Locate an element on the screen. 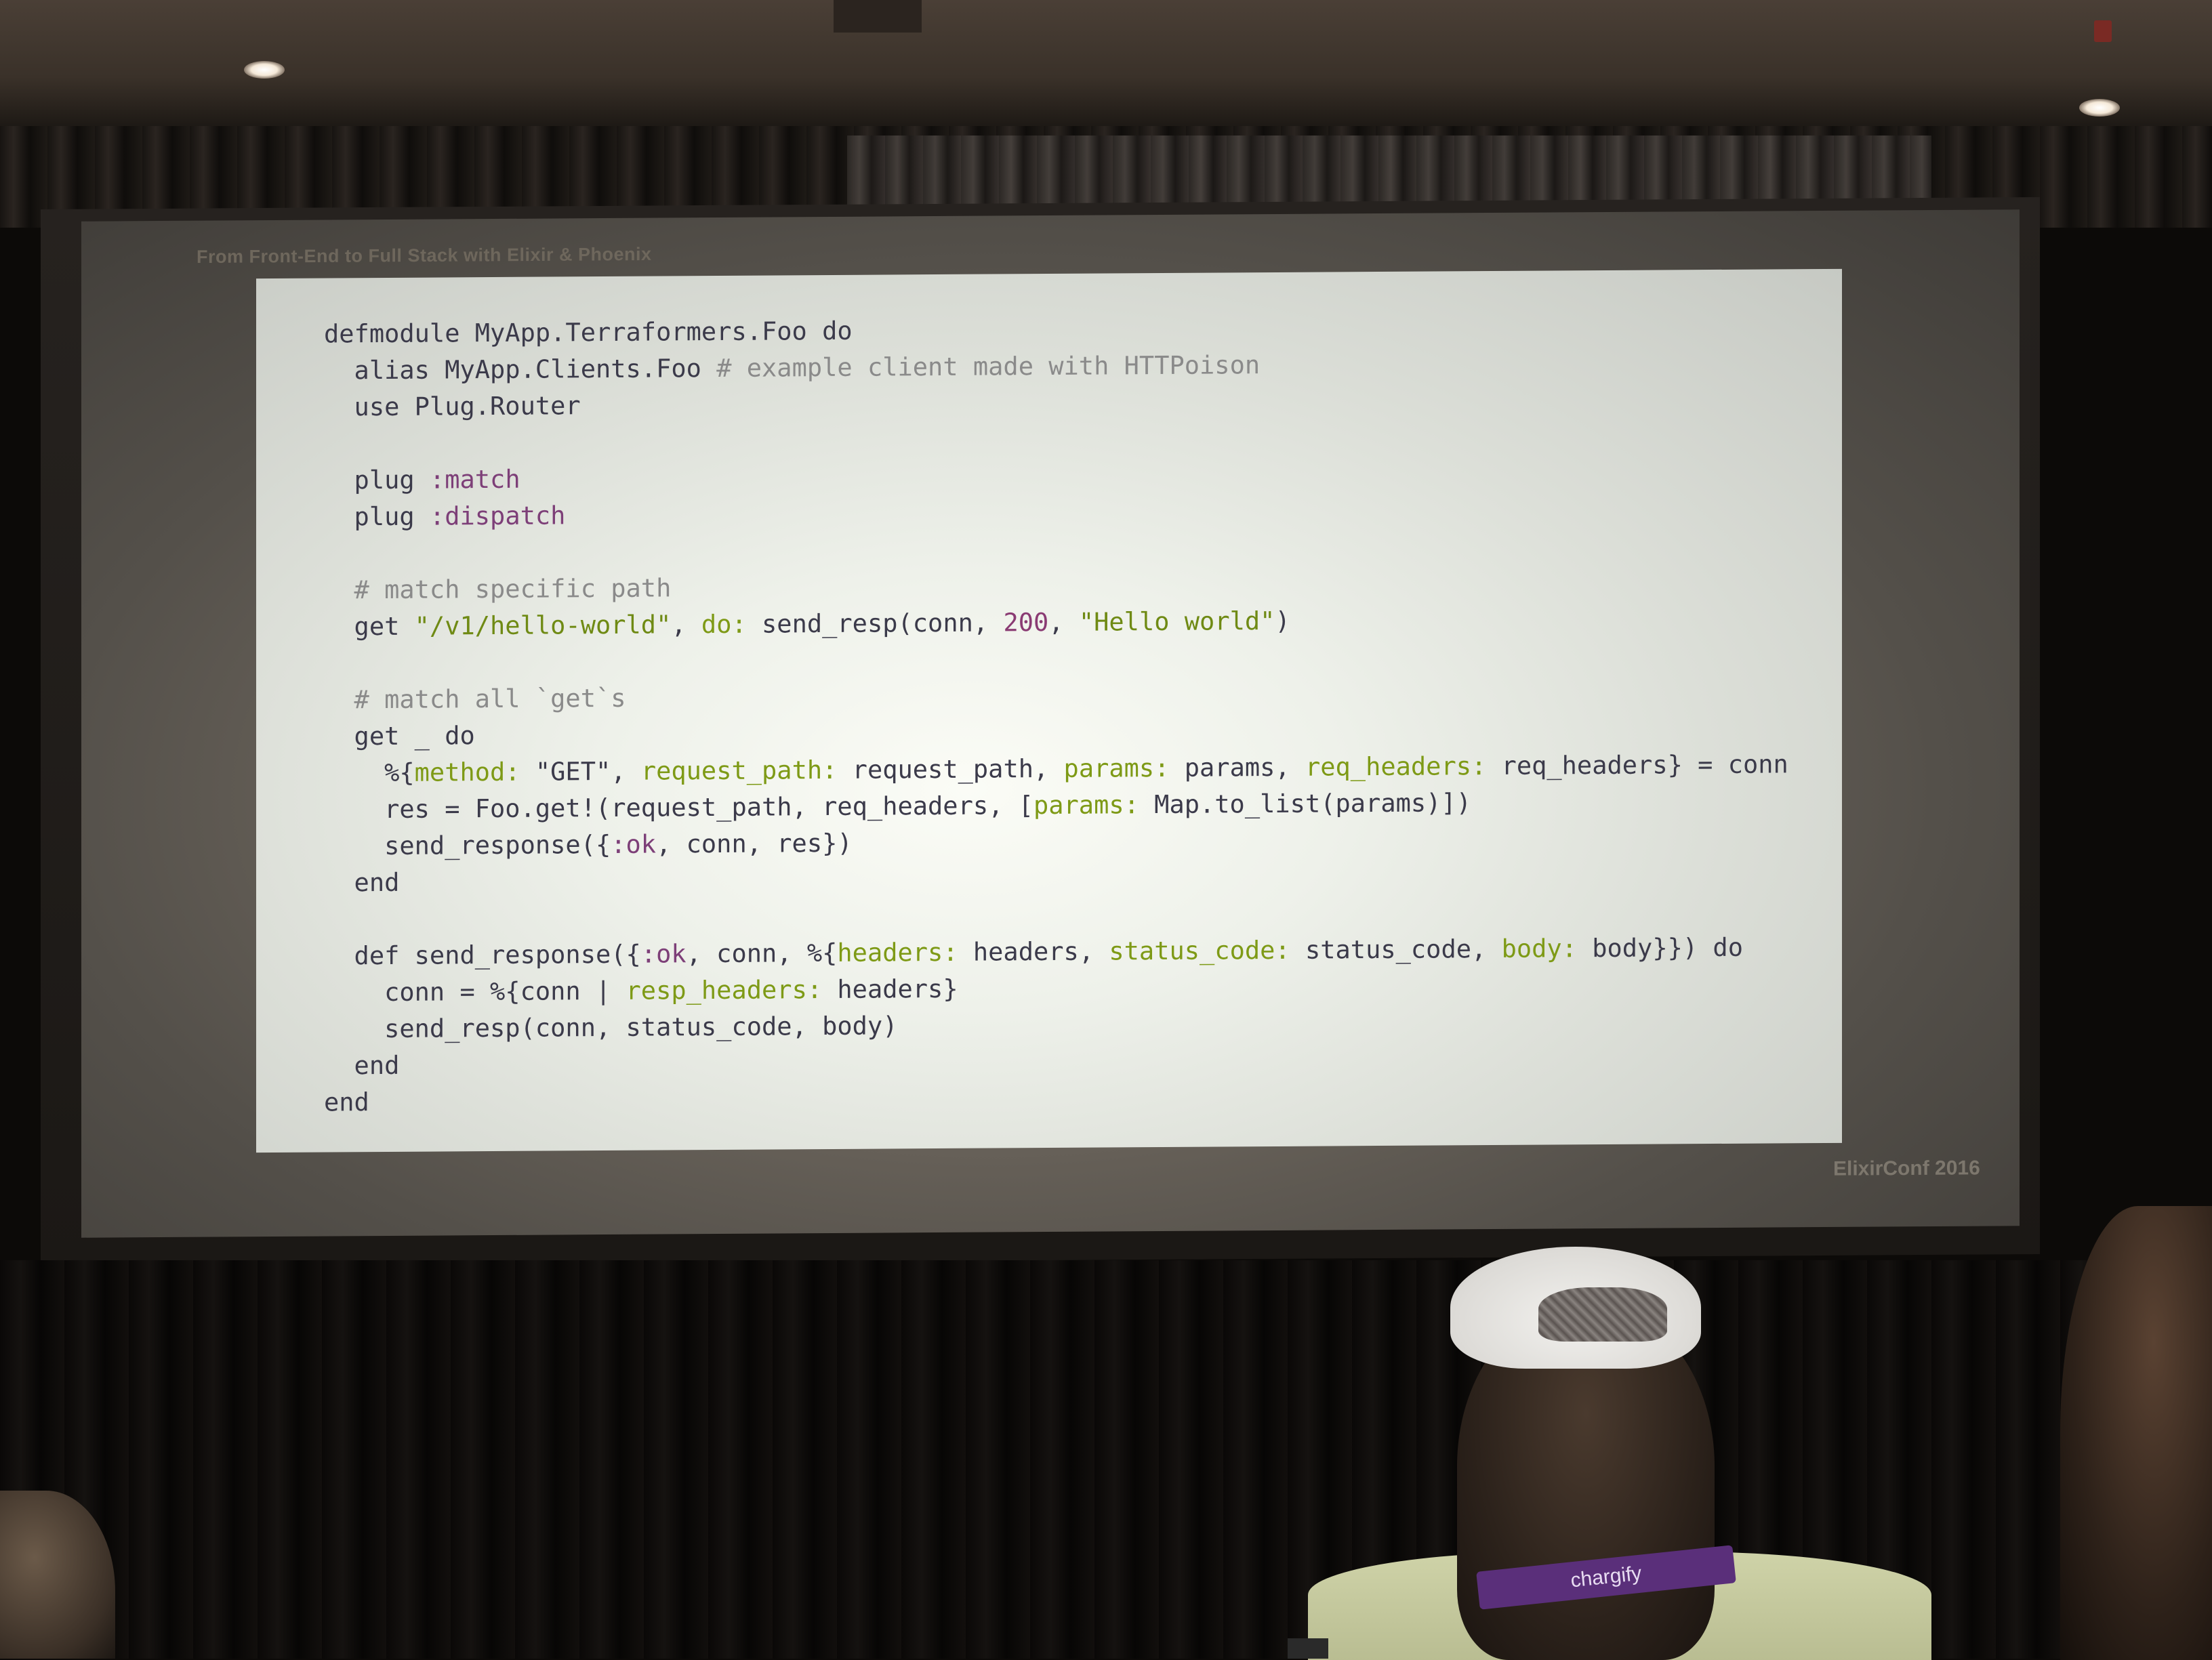 The width and height of the screenshot is (2212, 1660). code-token: headers, is located at coordinates (1033, 951).